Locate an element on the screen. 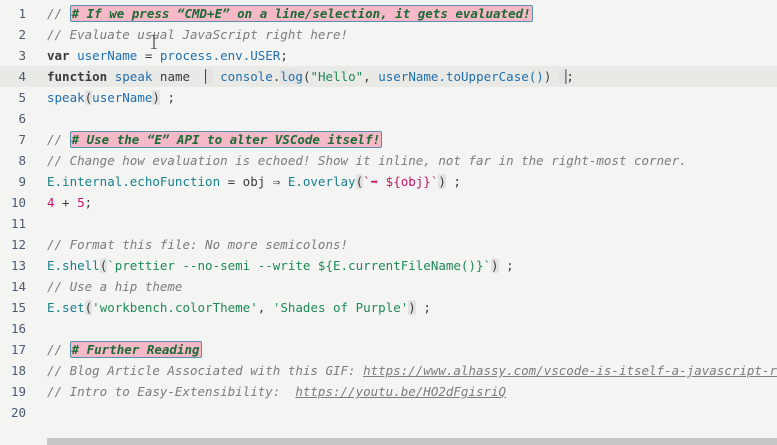 This screenshot has width=777, height=445. line-number: 10 is located at coordinates (18, 202).